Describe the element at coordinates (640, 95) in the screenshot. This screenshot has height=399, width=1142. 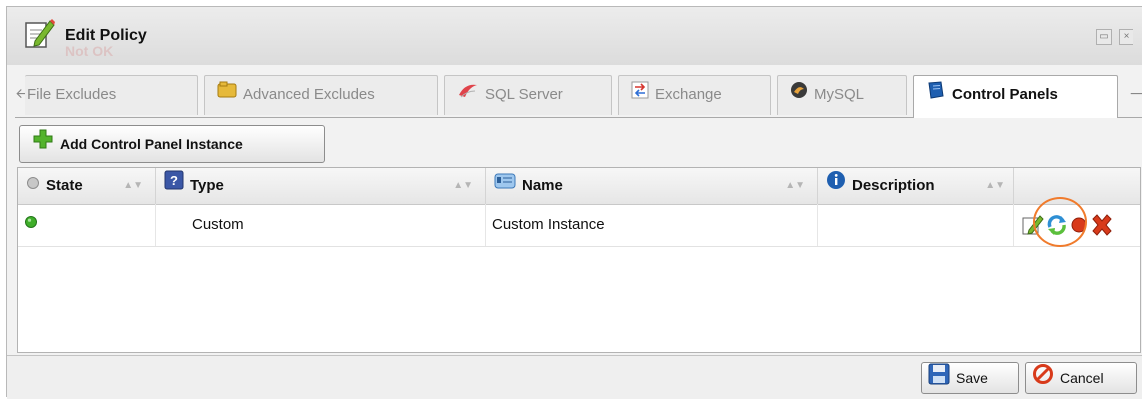
I see `exchange-icon` at that location.